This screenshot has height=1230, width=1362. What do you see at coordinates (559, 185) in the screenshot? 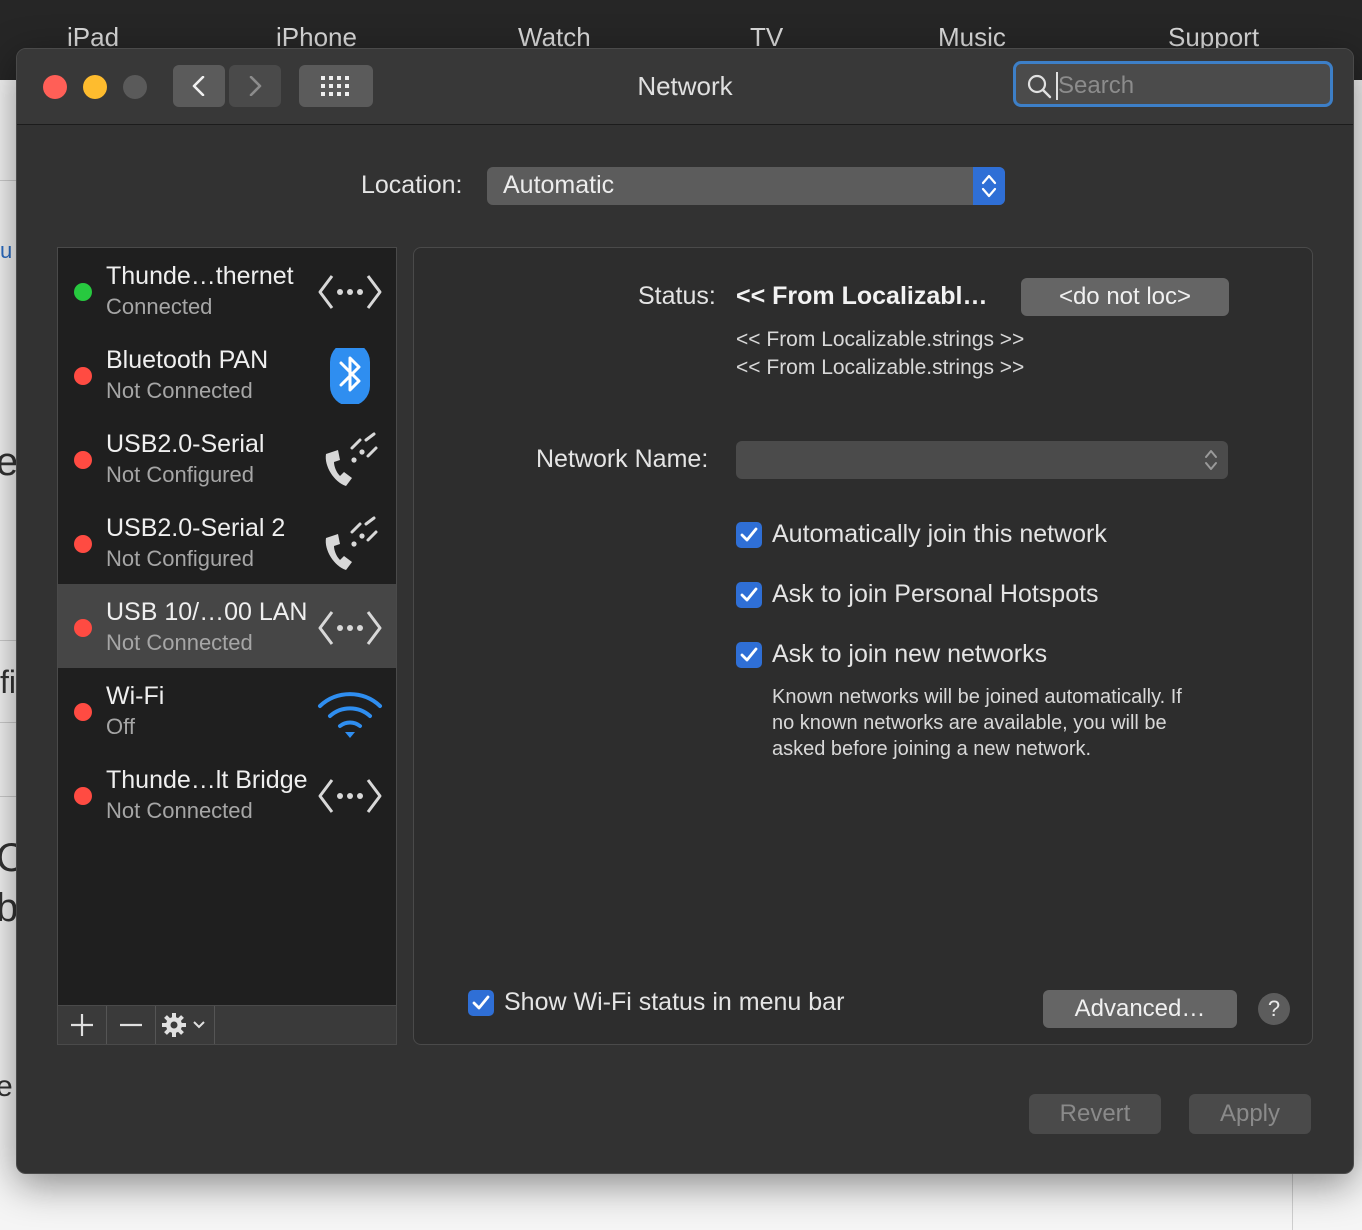
I see `location-value: Automatic` at bounding box center [559, 185].